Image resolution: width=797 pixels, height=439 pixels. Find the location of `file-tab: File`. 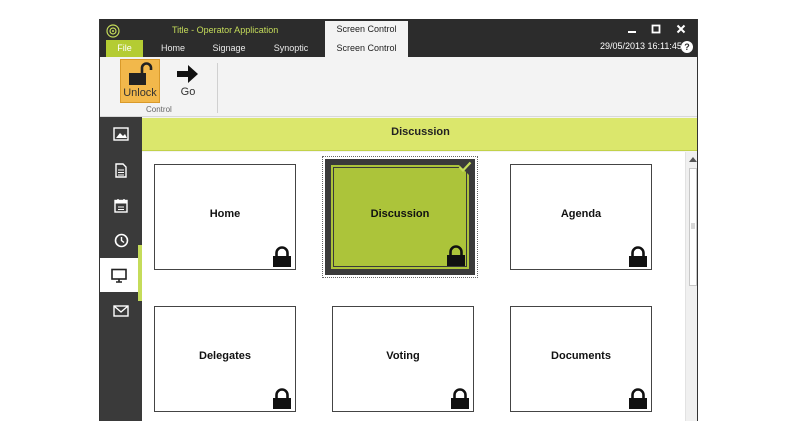

file-tab: File is located at coordinates (124, 48).